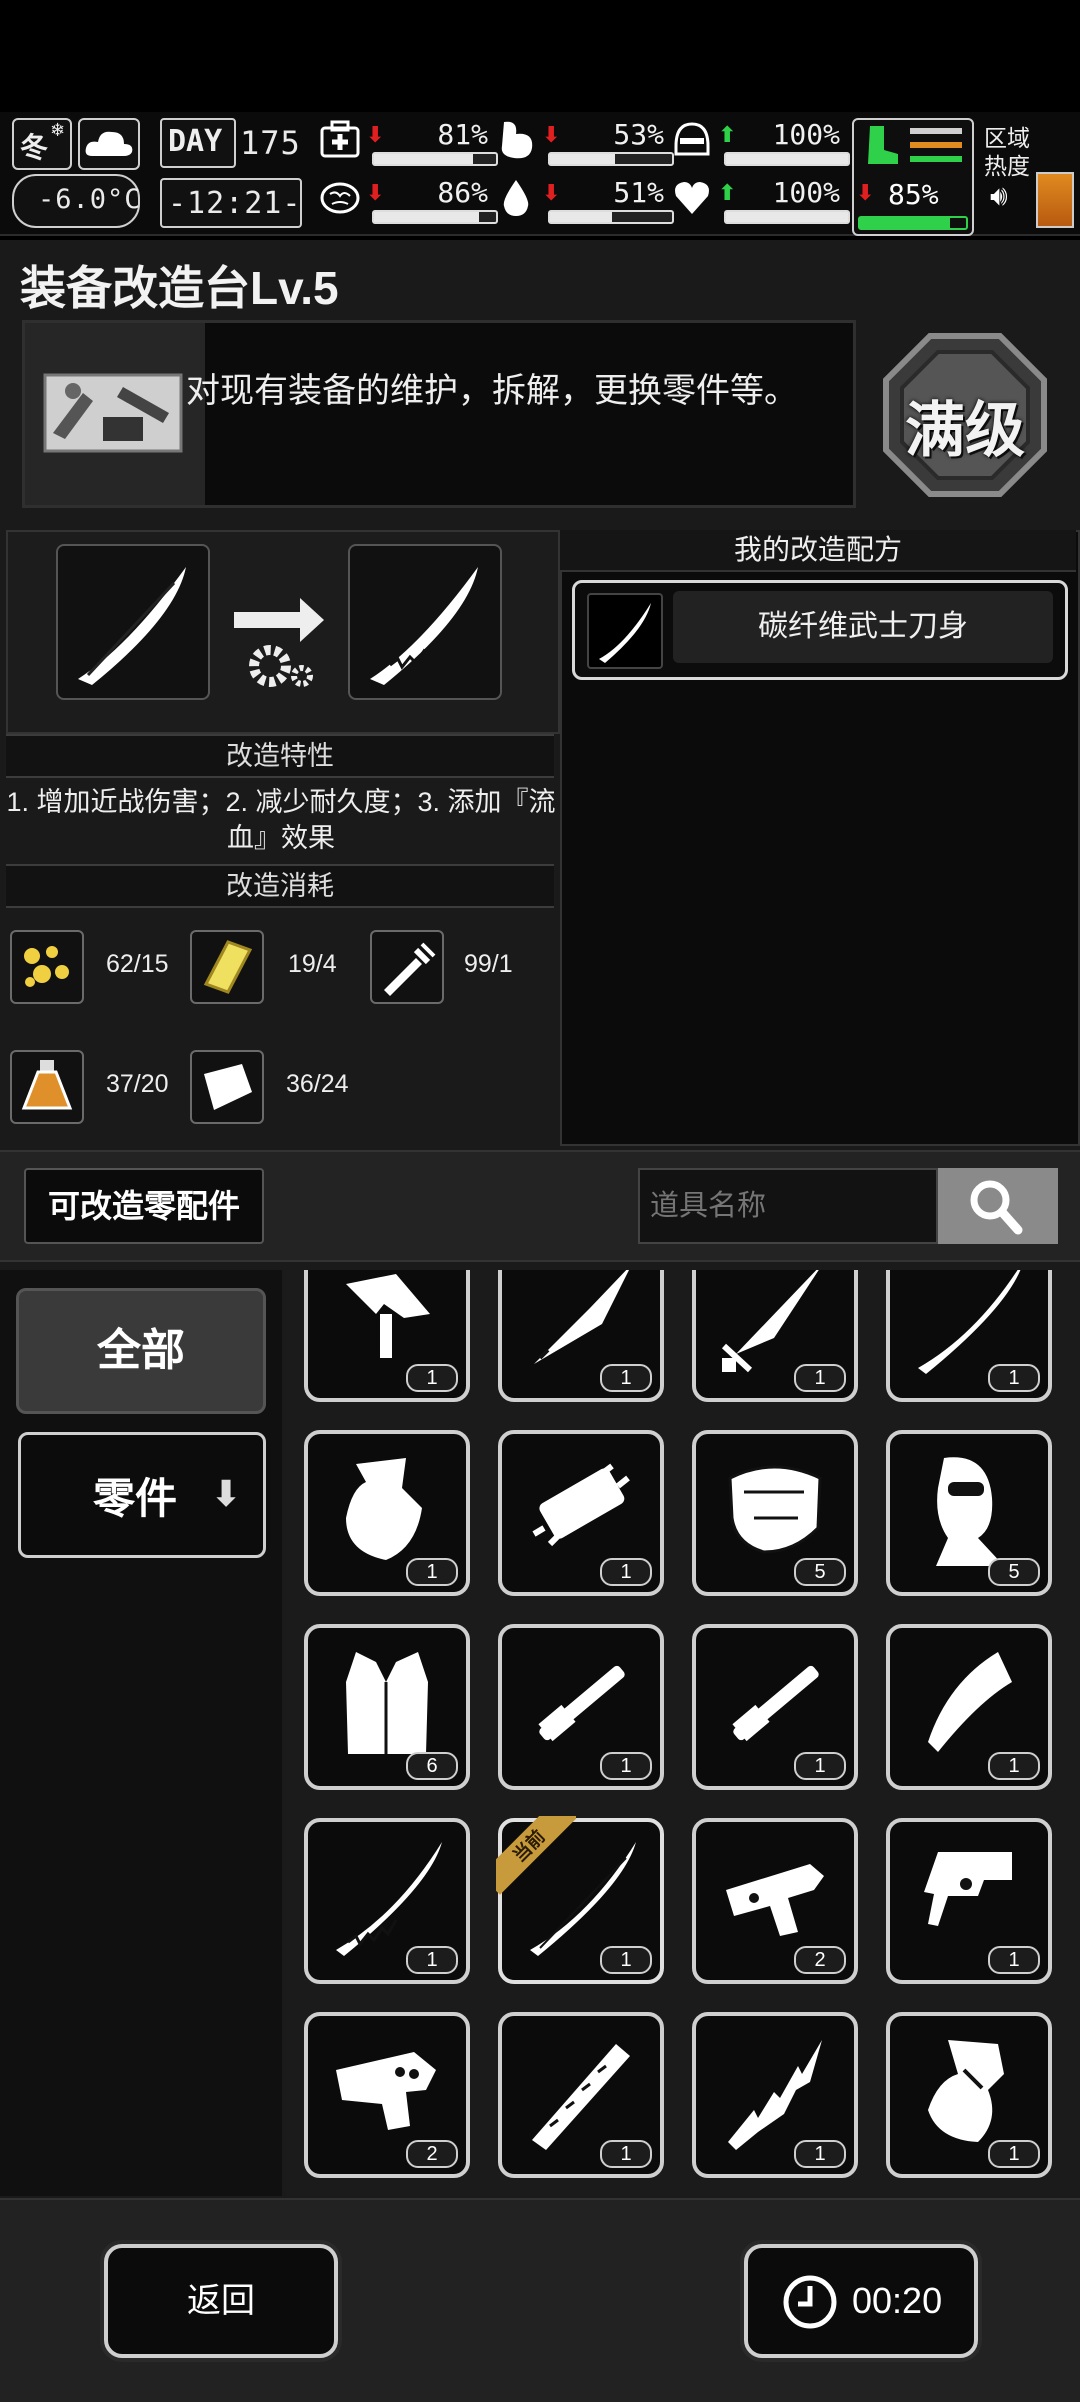 This screenshot has height=2402, width=1080. Describe the element at coordinates (384, 1509) in the screenshot. I see `broken-axe-icon` at that location.